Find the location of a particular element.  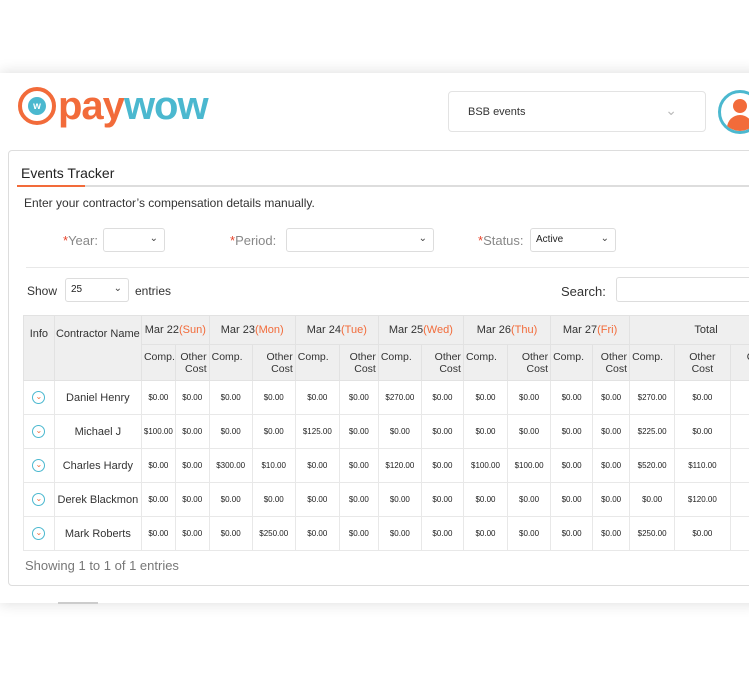

entries-label: entries is located at coordinates (153, 291).